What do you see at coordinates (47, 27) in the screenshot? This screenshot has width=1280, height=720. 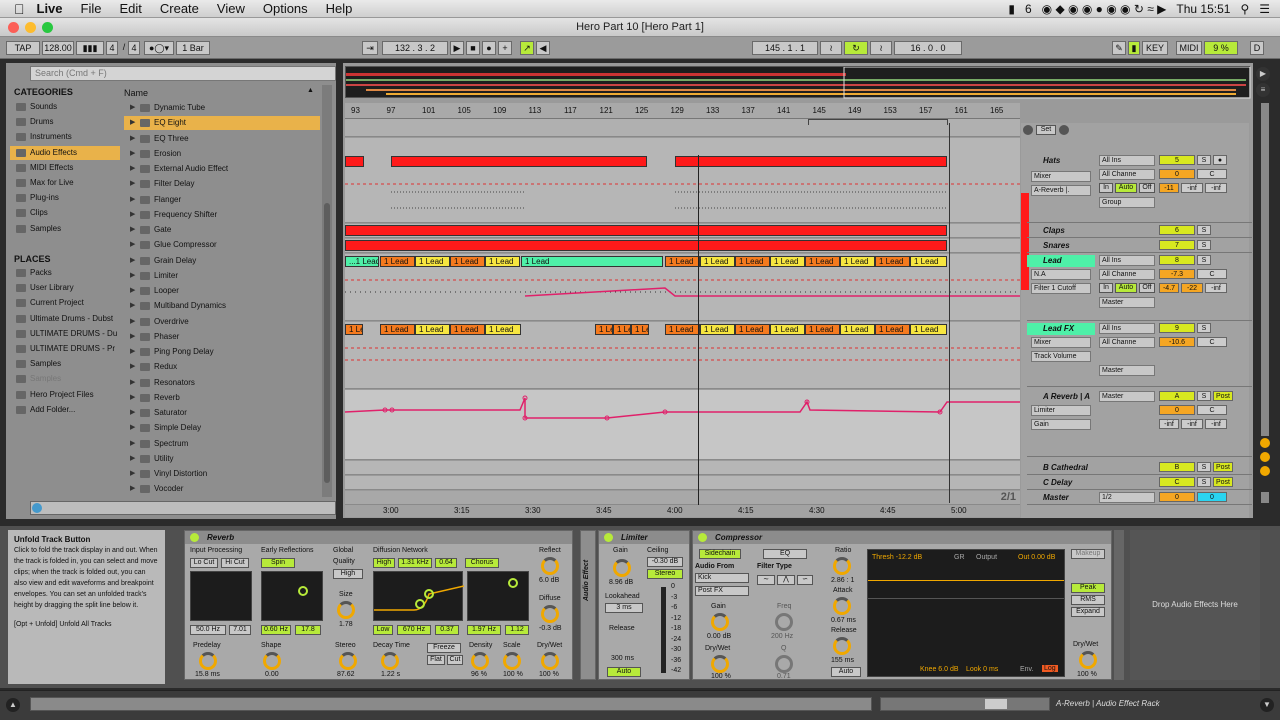 I see `zoom-window-icon` at bounding box center [47, 27].